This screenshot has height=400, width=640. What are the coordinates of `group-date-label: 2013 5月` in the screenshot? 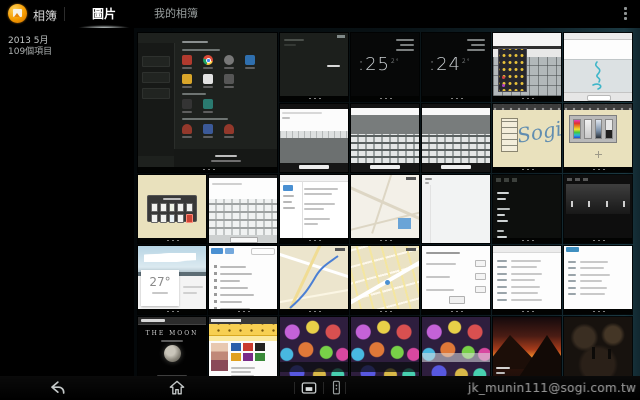 It's located at (28, 41).